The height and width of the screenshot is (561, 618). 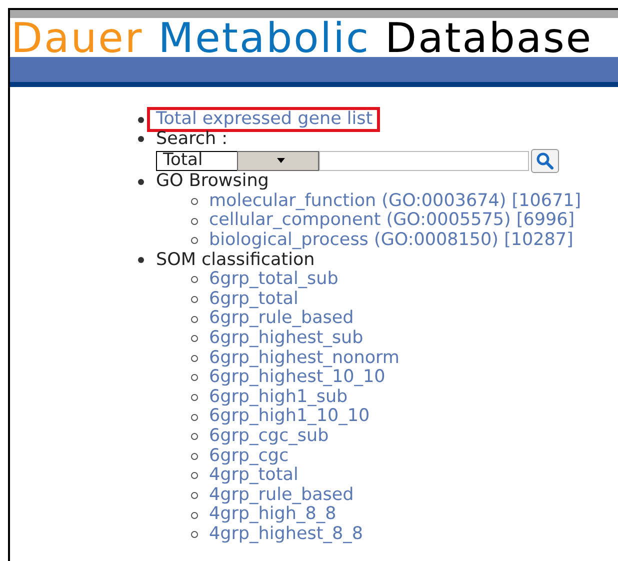 What do you see at coordinates (192, 140) in the screenshot?
I see `section-label: Search :` at bounding box center [192, 140].